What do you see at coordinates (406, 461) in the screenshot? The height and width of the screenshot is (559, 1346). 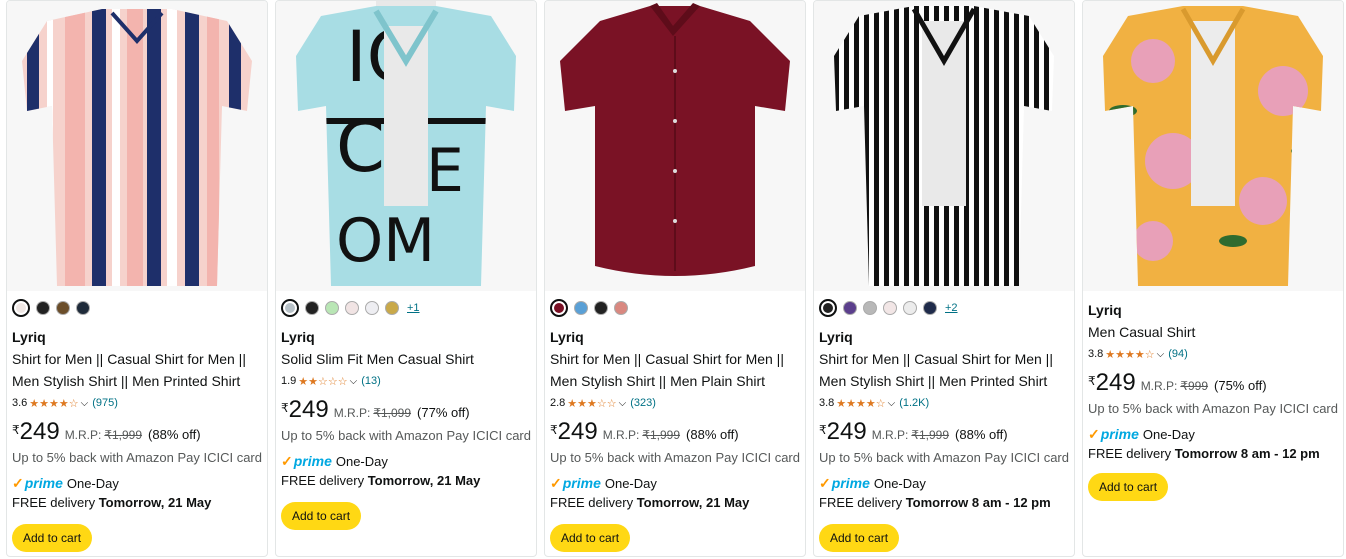 I see `prime-badge: ✓ prime One-Day` at bounding box center [406, 461].